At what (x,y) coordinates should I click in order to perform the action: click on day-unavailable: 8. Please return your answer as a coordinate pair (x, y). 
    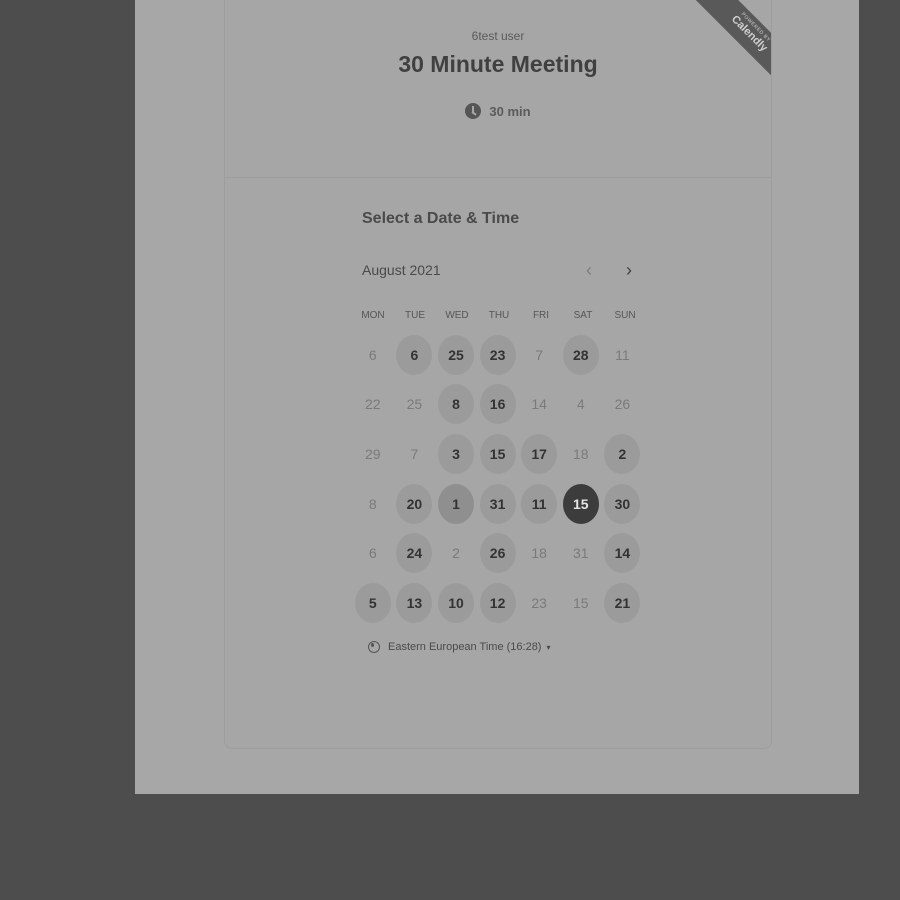
    Looking at the image, I should click on (372, 503).